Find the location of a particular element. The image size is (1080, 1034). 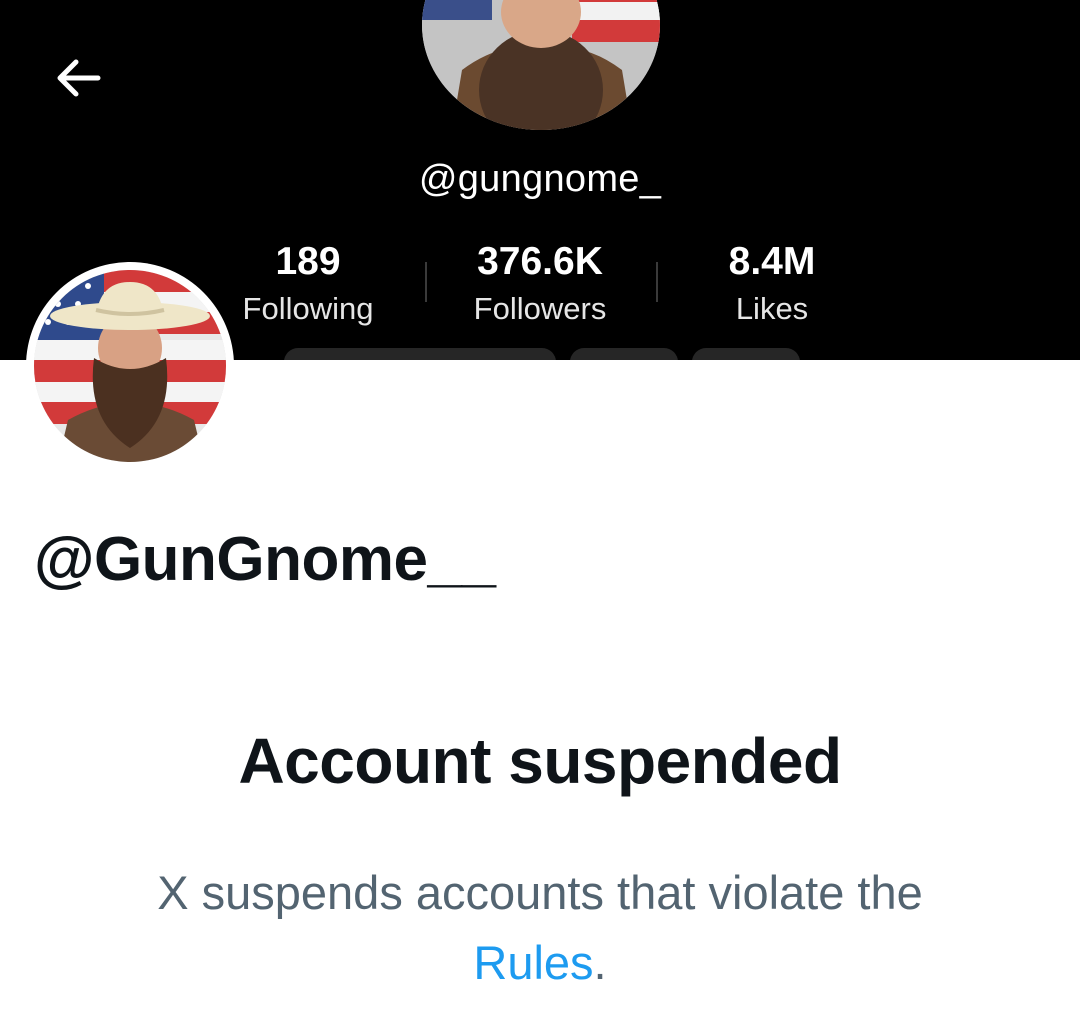

rules-link: Rules is located at coordinates (533, 962).